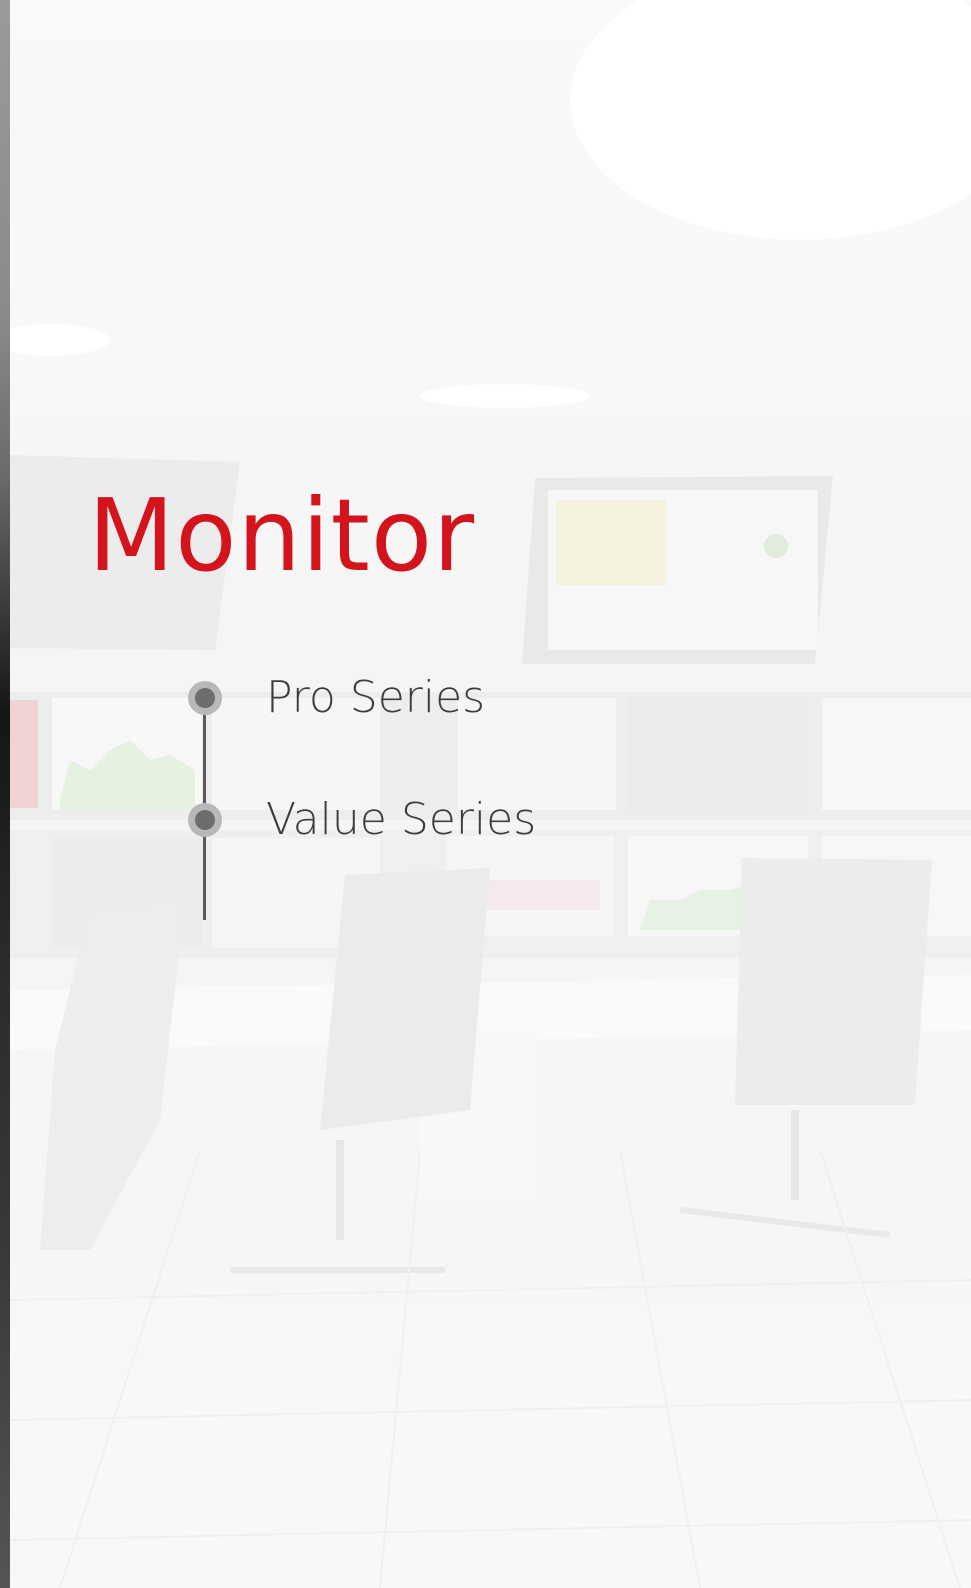  I want to click on page-title: Monitor, so click(282, 535).